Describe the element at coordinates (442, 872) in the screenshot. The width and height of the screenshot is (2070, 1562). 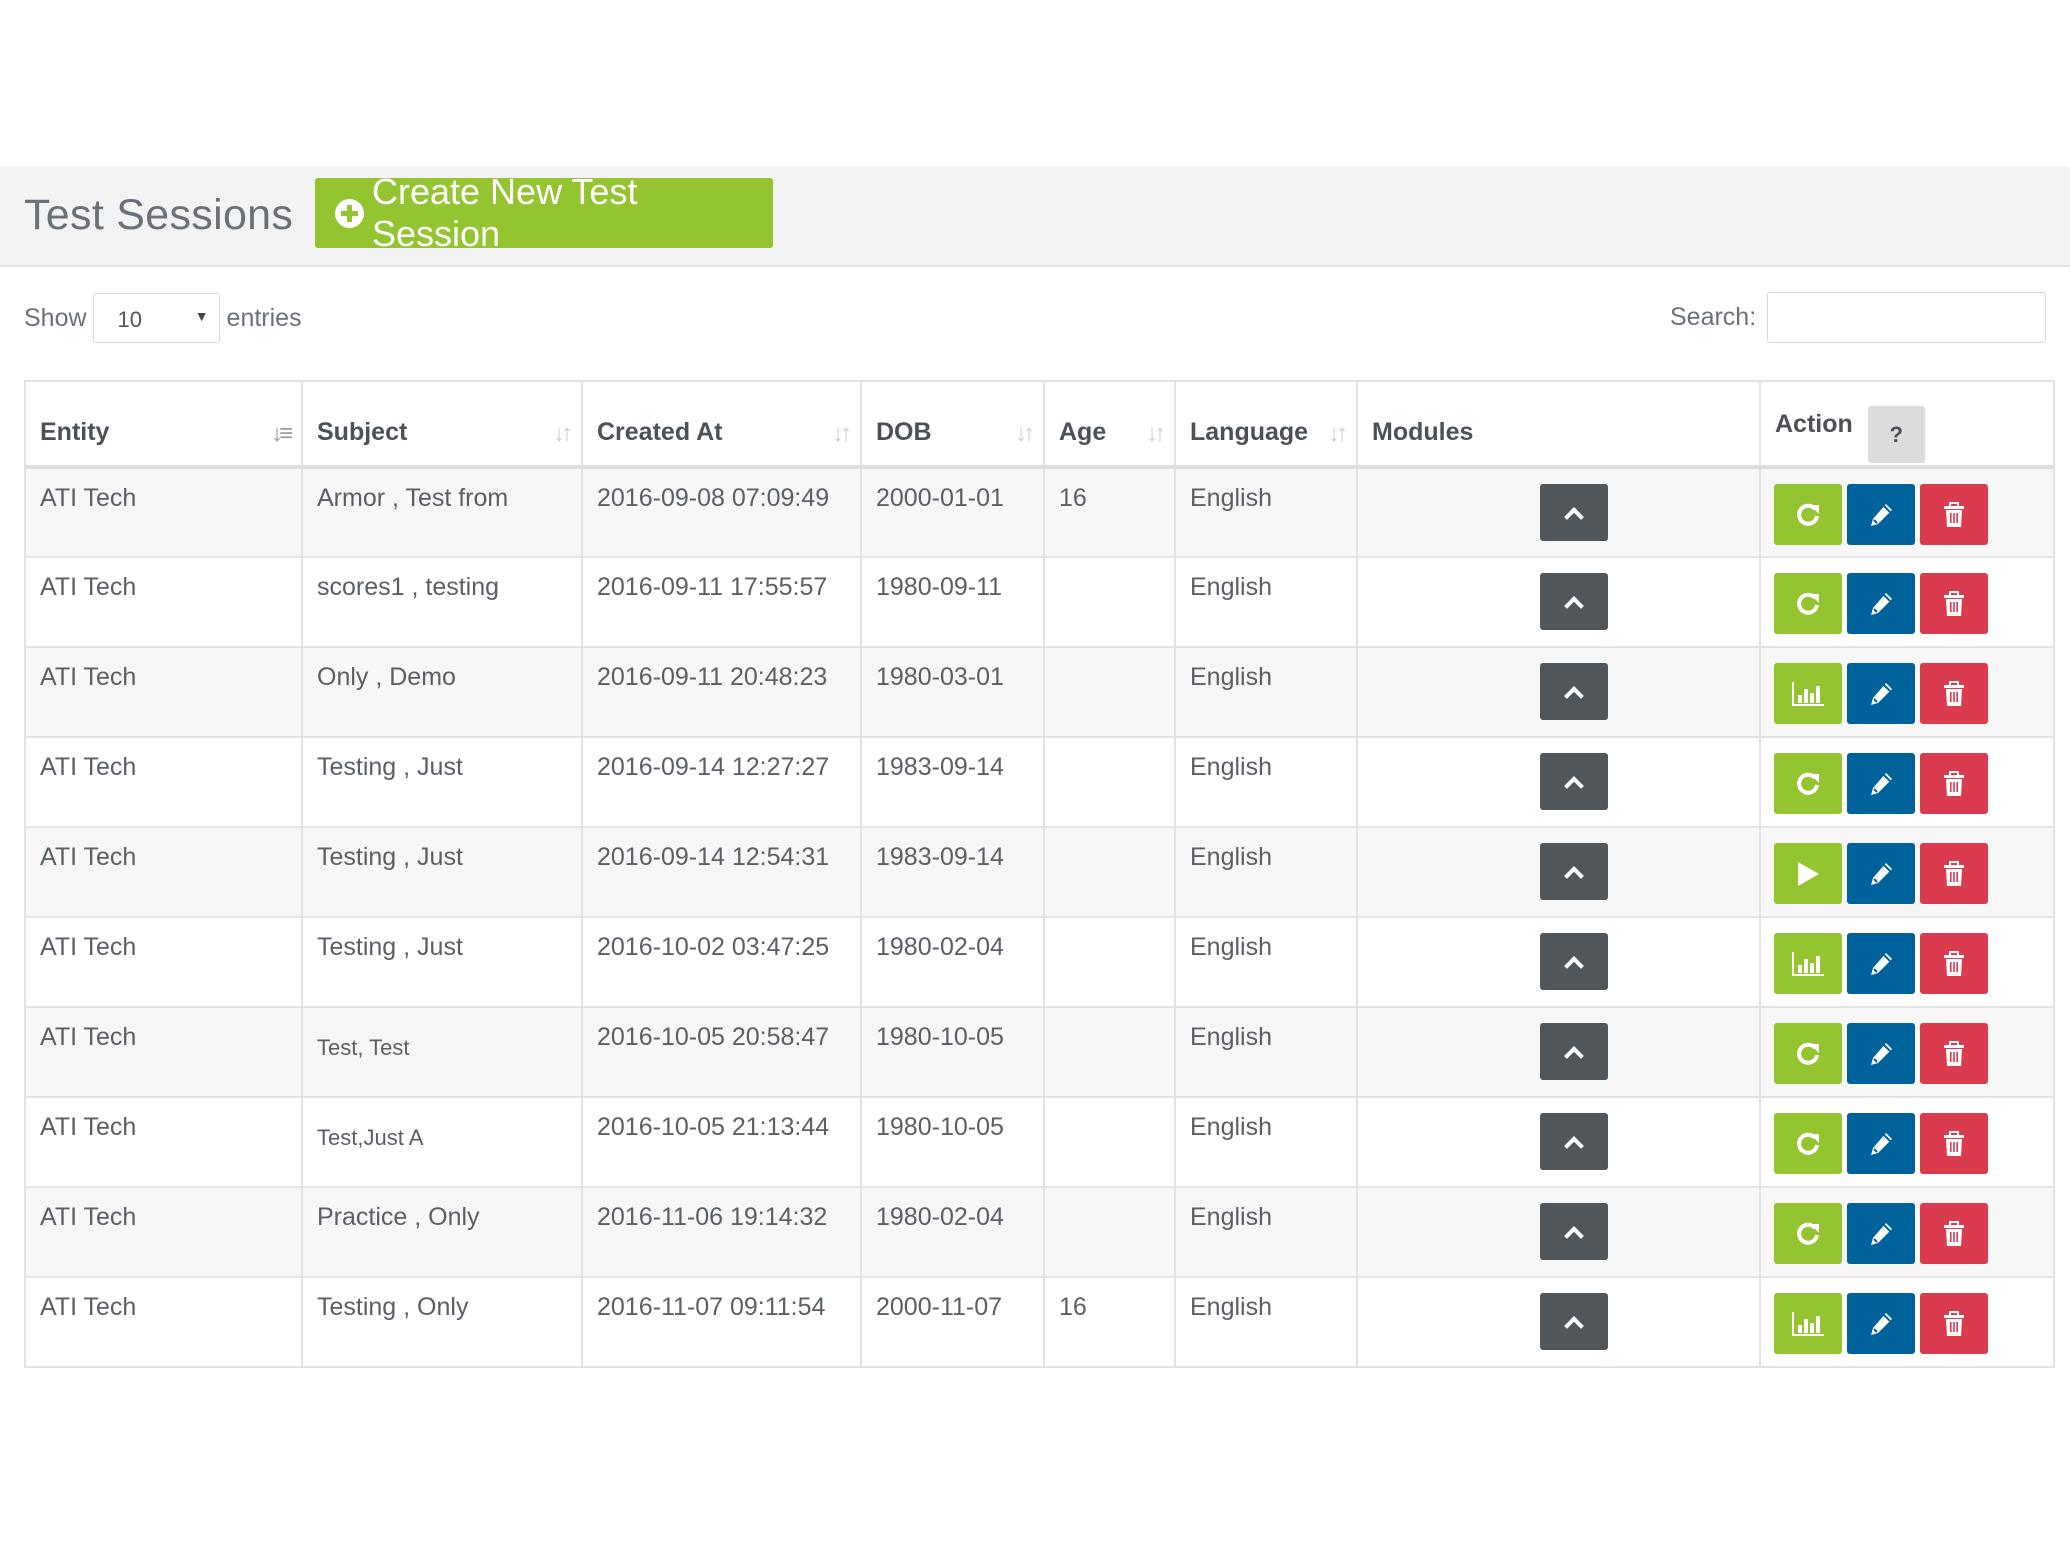
I see `subject-cell: Testing , Just` at that location.